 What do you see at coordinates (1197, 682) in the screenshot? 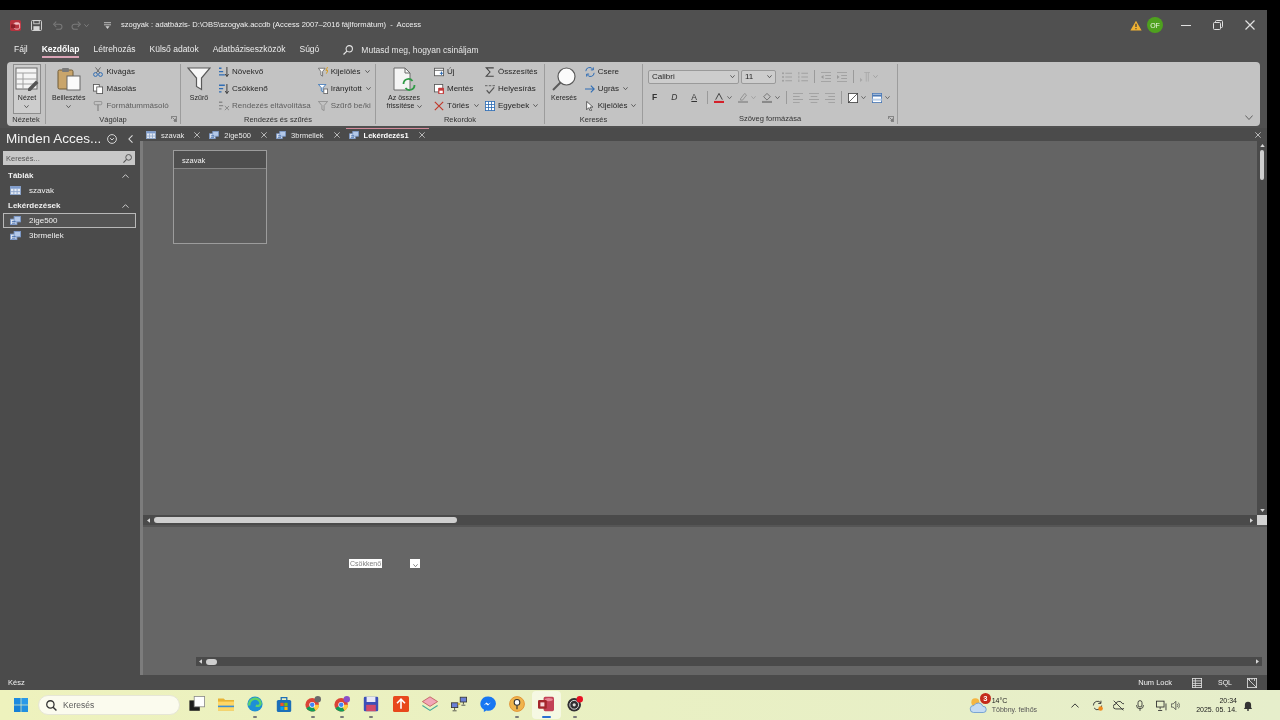
I see `datasheet-view-icon` at bounding box center [1197, 682].